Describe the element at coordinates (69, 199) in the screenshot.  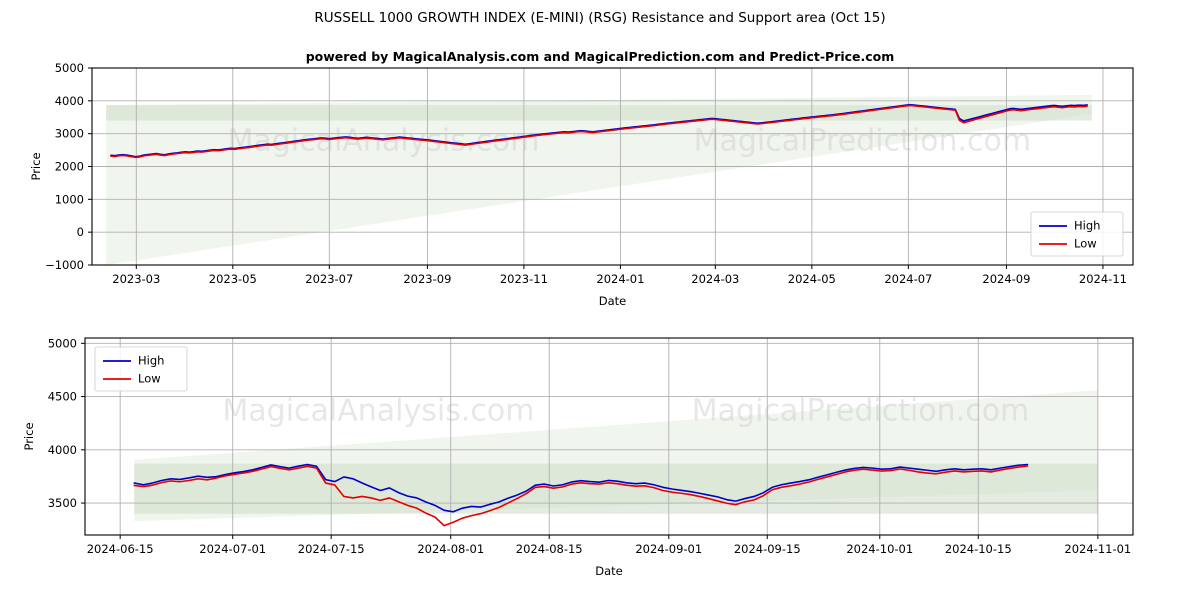
I see `y-tick-label: 1000` at that location.